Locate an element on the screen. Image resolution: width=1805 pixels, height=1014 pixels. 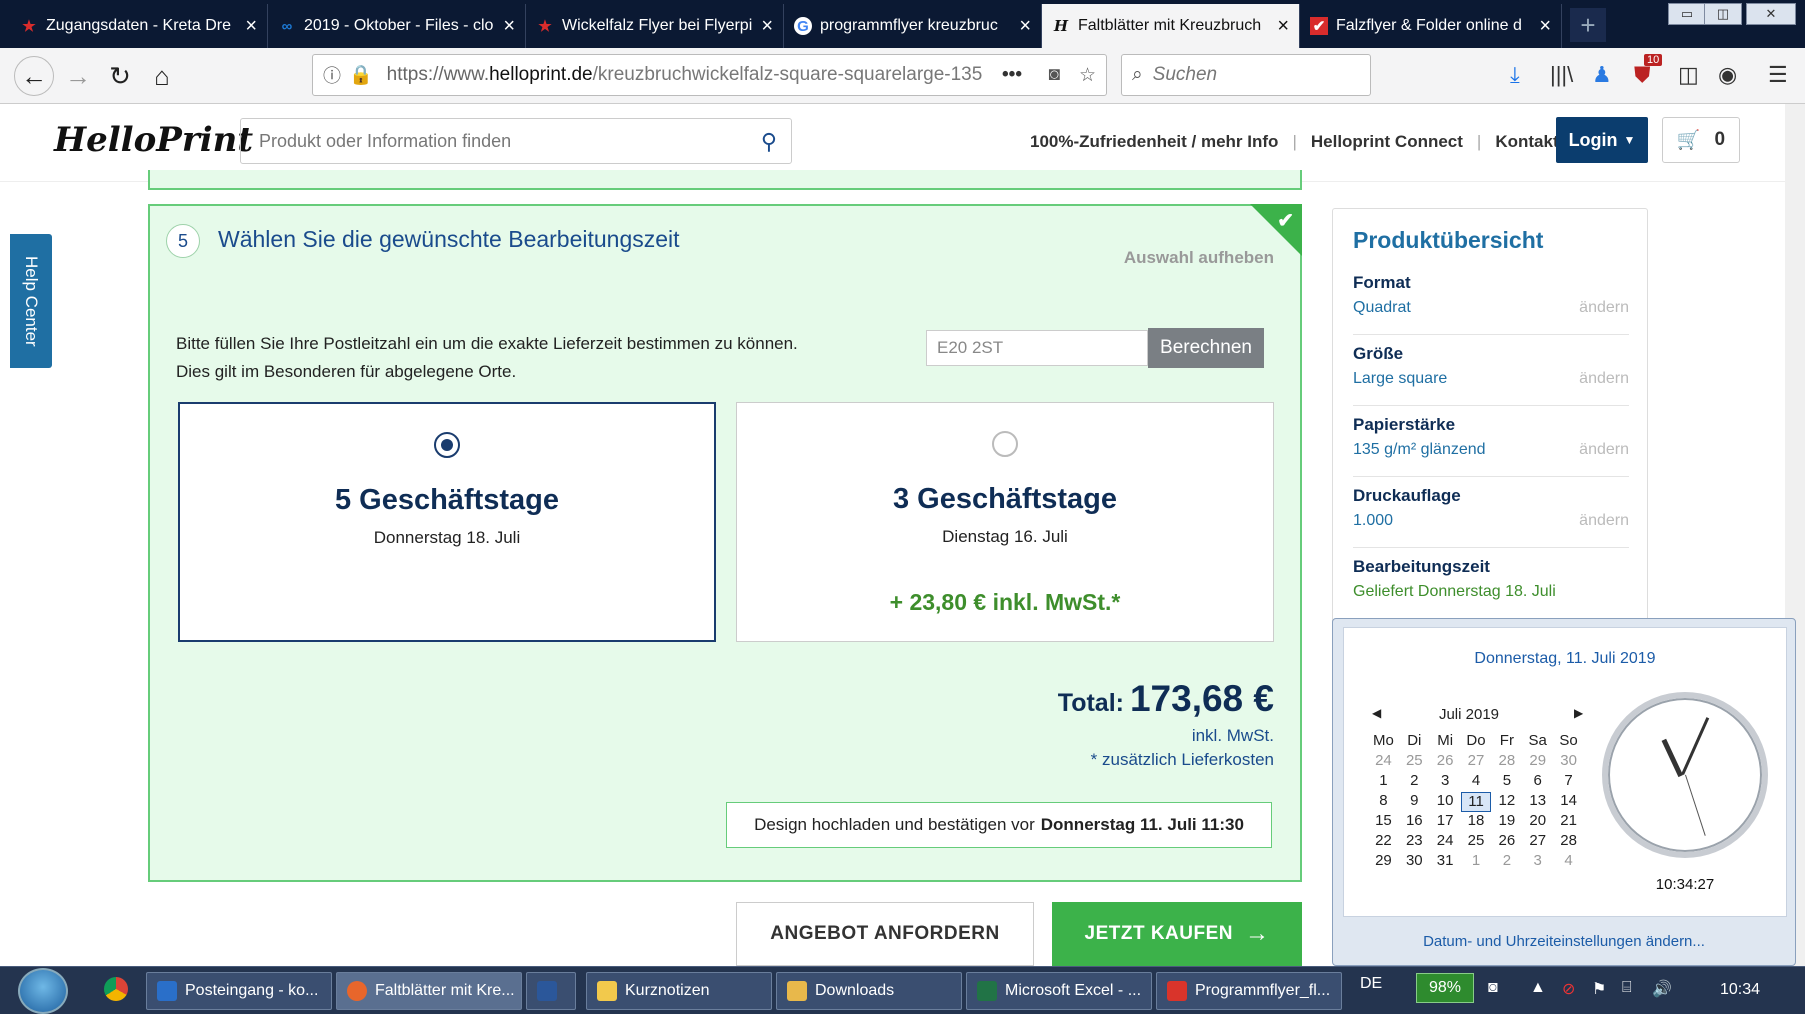
new-tab-button: + is located at coordinates (1588, 25).